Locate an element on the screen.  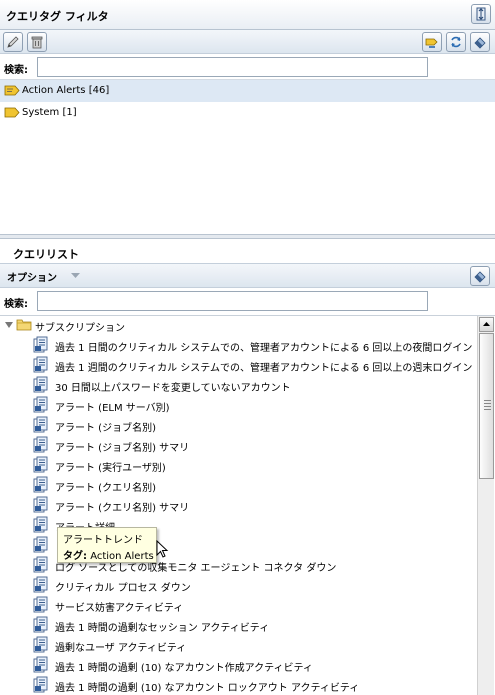
tag-search-input is located at coordinates (232, 67).